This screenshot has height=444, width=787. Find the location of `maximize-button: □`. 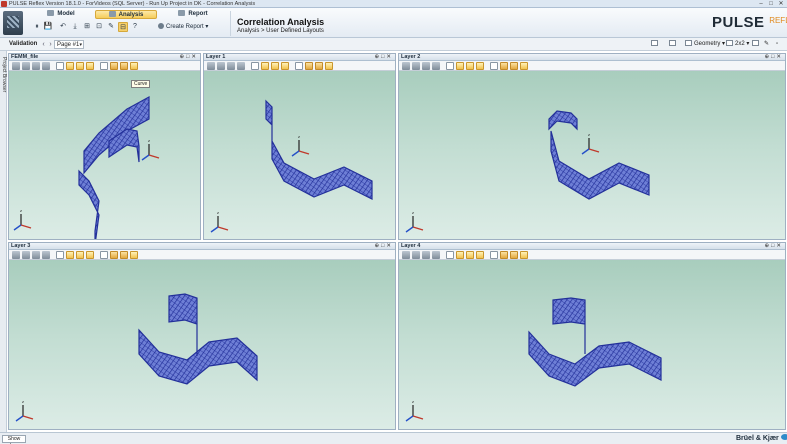

maximize-button: □ is located at coordinates (771, 4).